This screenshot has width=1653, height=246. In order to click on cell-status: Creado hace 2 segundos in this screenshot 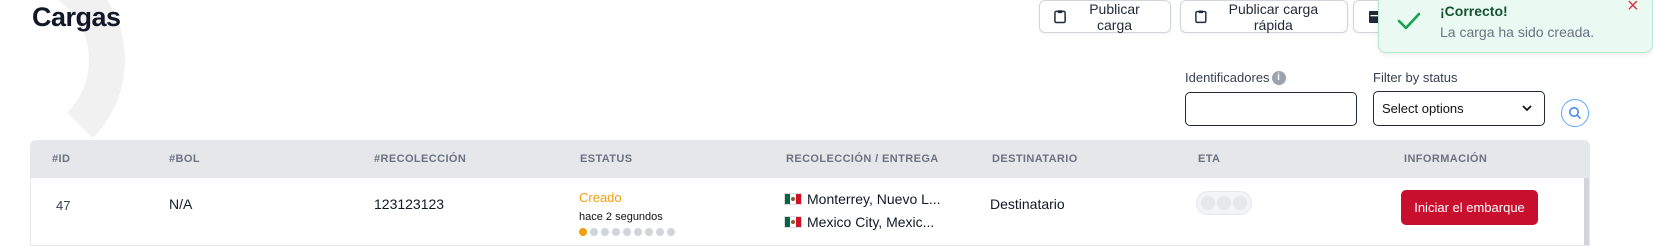, I will do `click(627, 213)`.